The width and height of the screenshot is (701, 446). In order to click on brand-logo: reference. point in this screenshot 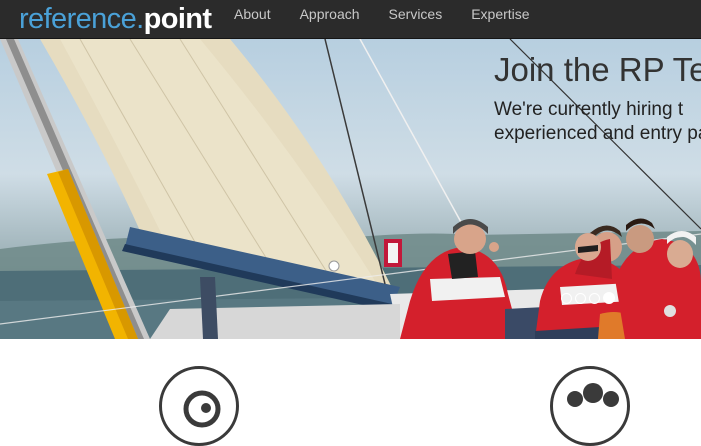, I will do `click(115, 19)`.